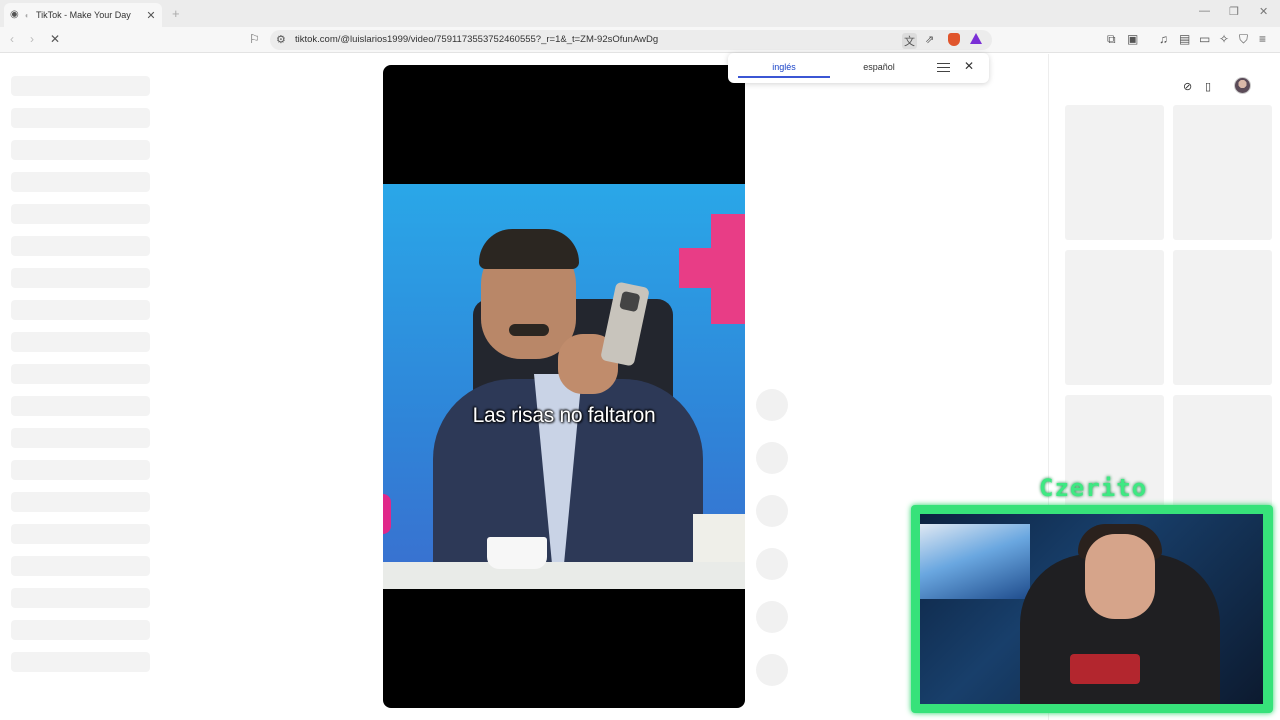 The height and width of the screenshot is (720, 1280). I want to click on vpn-icon: ⛉, so click(1243, 39).